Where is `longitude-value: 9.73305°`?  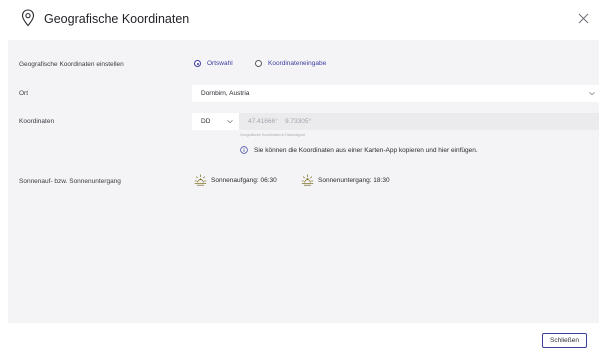 longitude-value: 9.73305° is located at coordinates (298, 121).